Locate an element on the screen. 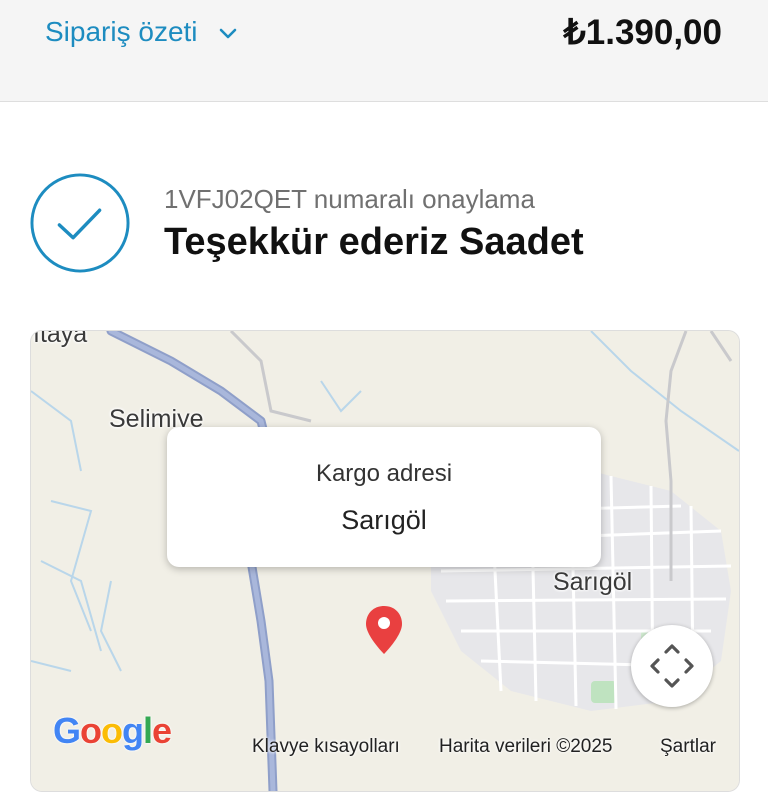  recenter-map-button is located at coordinates (672, 666).